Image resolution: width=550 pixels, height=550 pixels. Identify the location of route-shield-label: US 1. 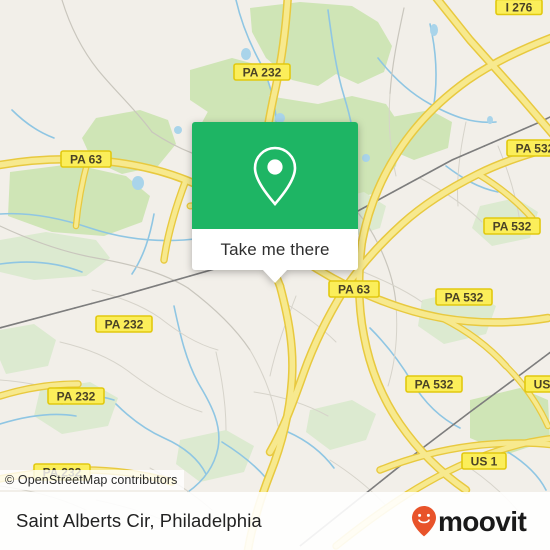
(484, 461).